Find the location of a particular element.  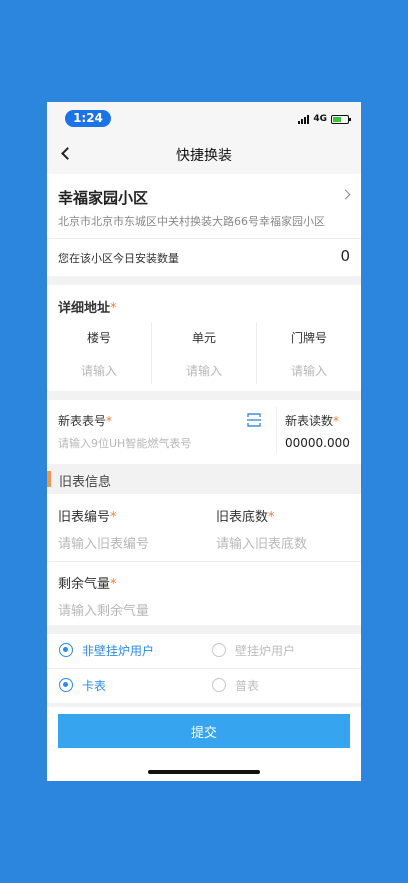

old-meter-section-header: 旧表信息 is located at coordinates (204, 479).